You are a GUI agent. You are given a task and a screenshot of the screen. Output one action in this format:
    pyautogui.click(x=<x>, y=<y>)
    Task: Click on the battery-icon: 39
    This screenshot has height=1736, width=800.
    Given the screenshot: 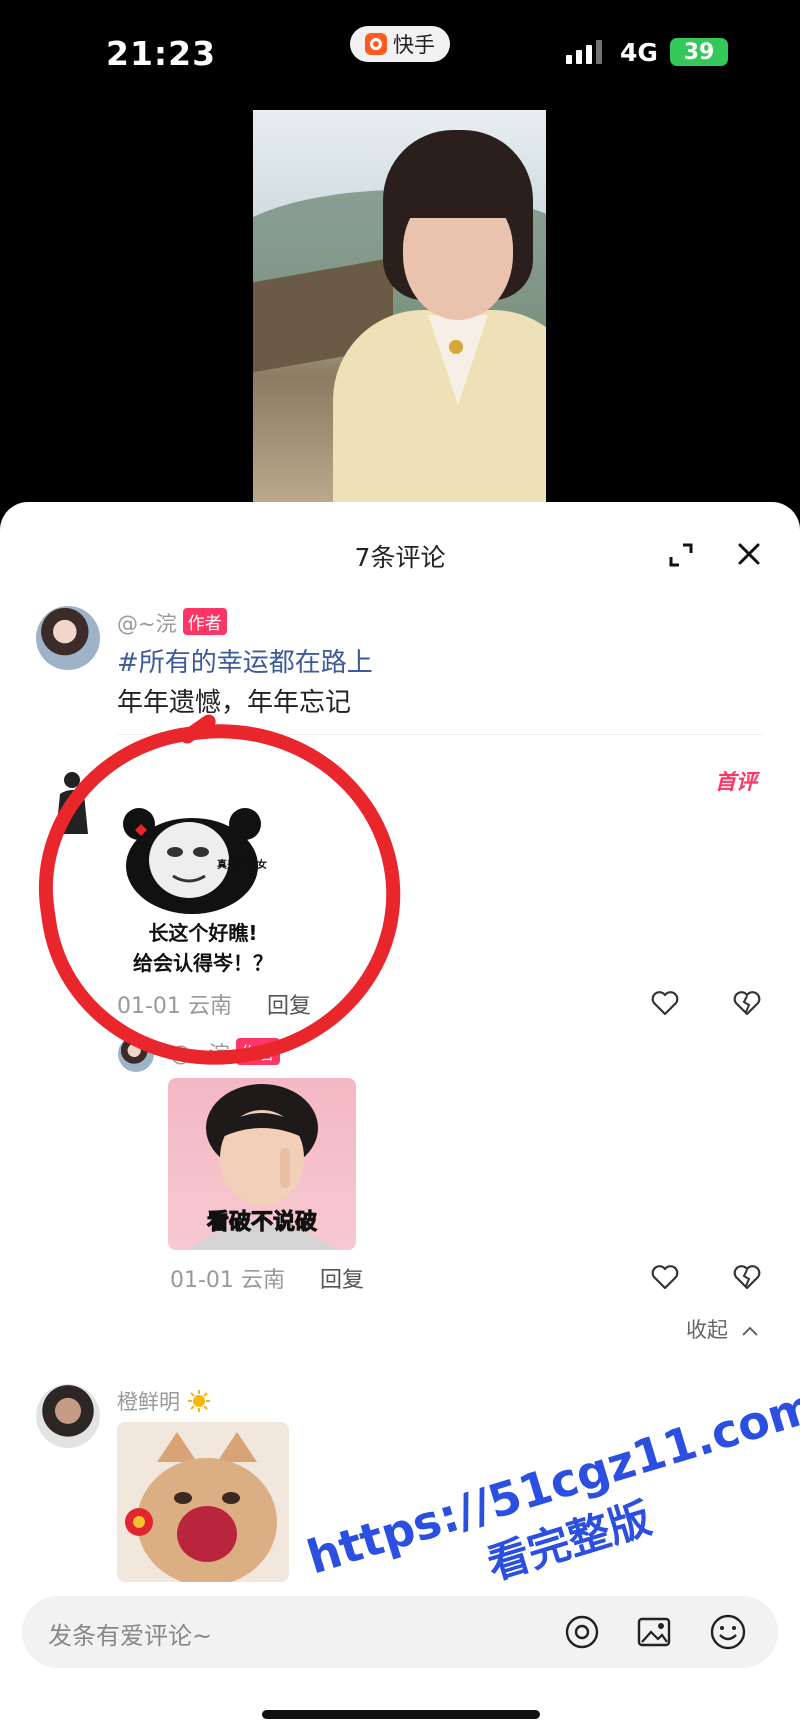 What is the action you would take?
    pyautogui.click(x=699, y=52)
    